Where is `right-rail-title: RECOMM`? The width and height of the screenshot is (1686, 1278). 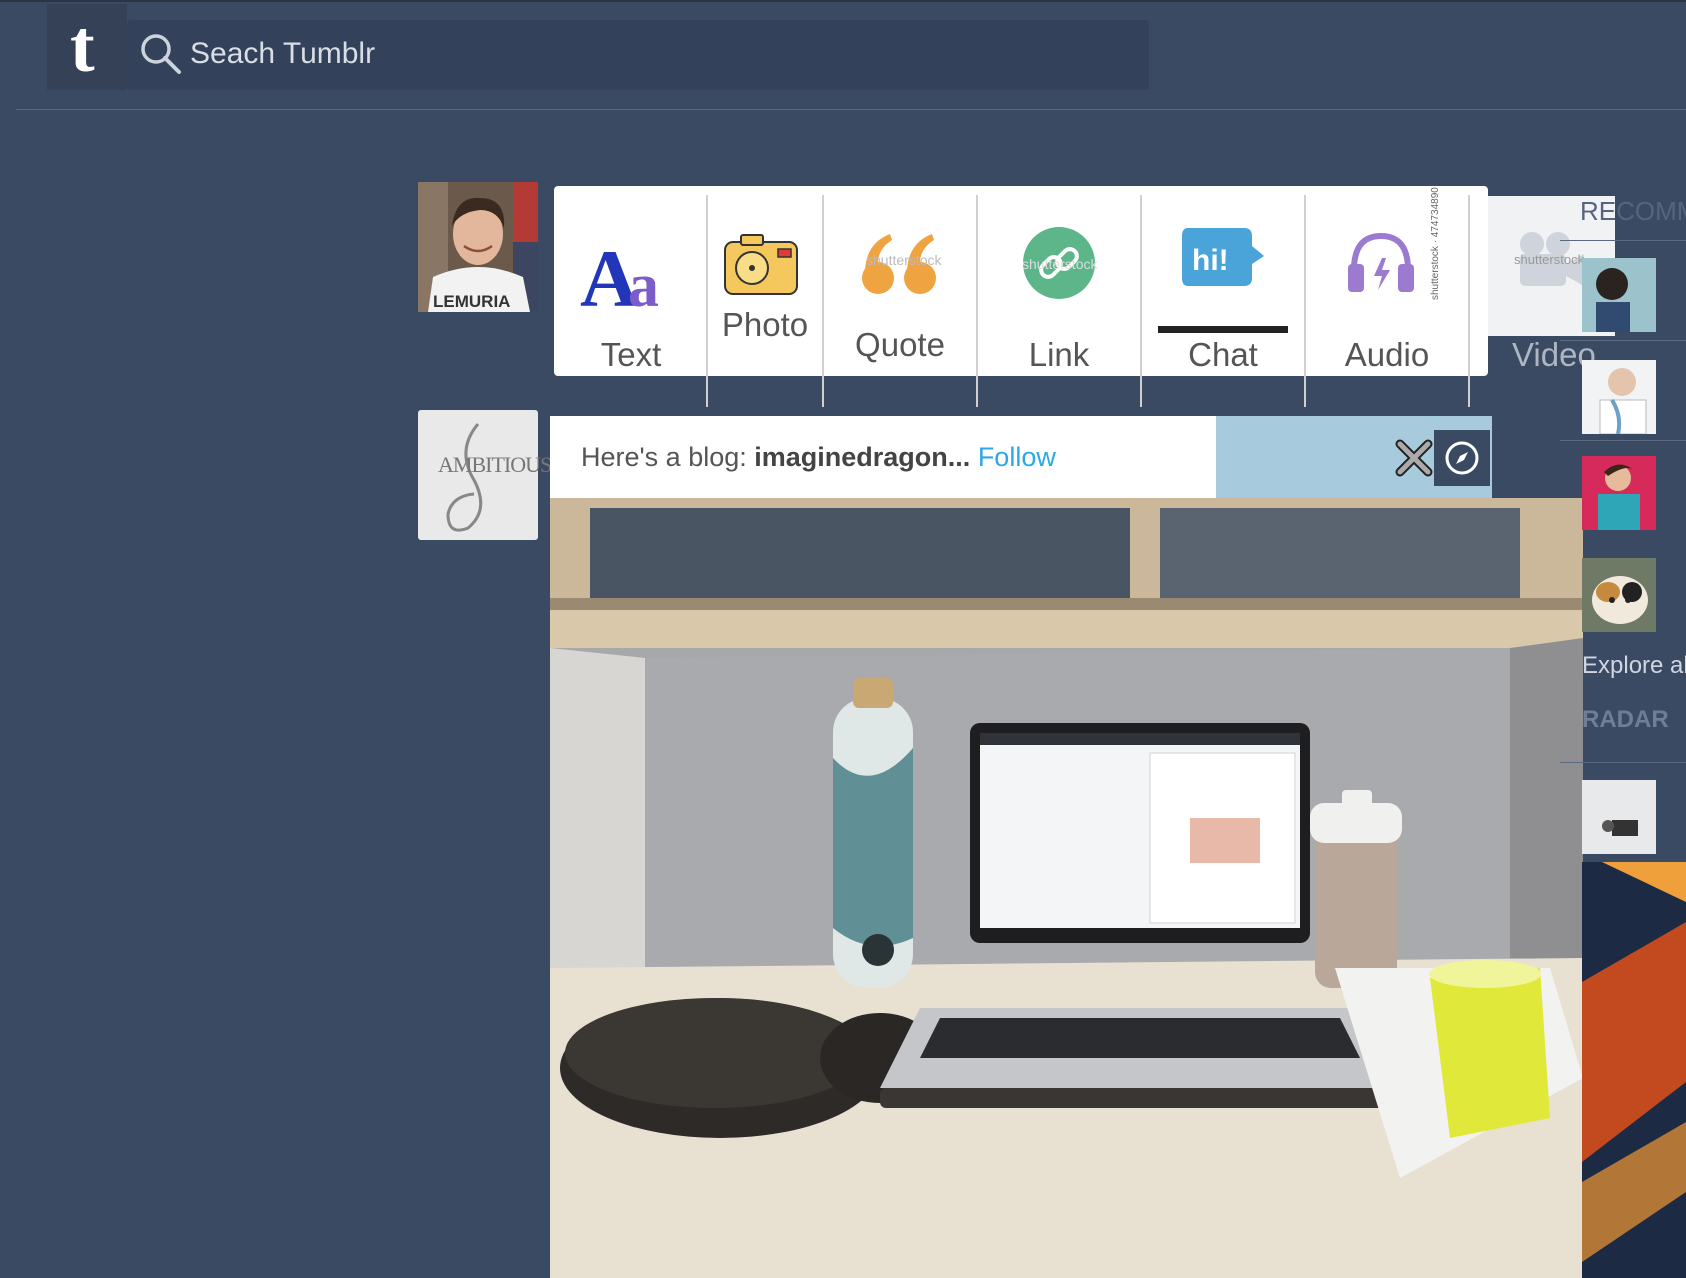 right-rail-title: RECOMM is located at coordinates (1633, 211).